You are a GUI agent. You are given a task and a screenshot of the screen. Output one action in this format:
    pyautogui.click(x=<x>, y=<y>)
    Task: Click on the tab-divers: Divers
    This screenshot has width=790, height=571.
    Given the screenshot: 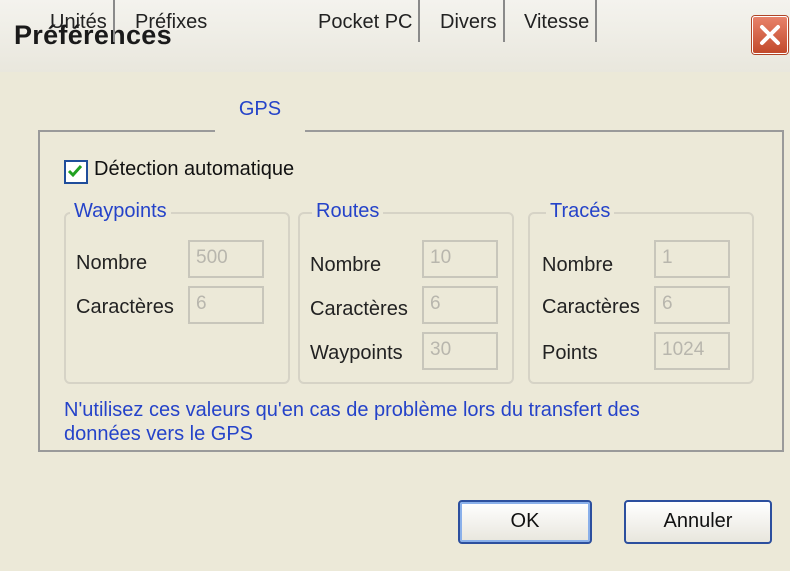 What is the action you would take?
    pyautogui.click(x=472, y=21)
    